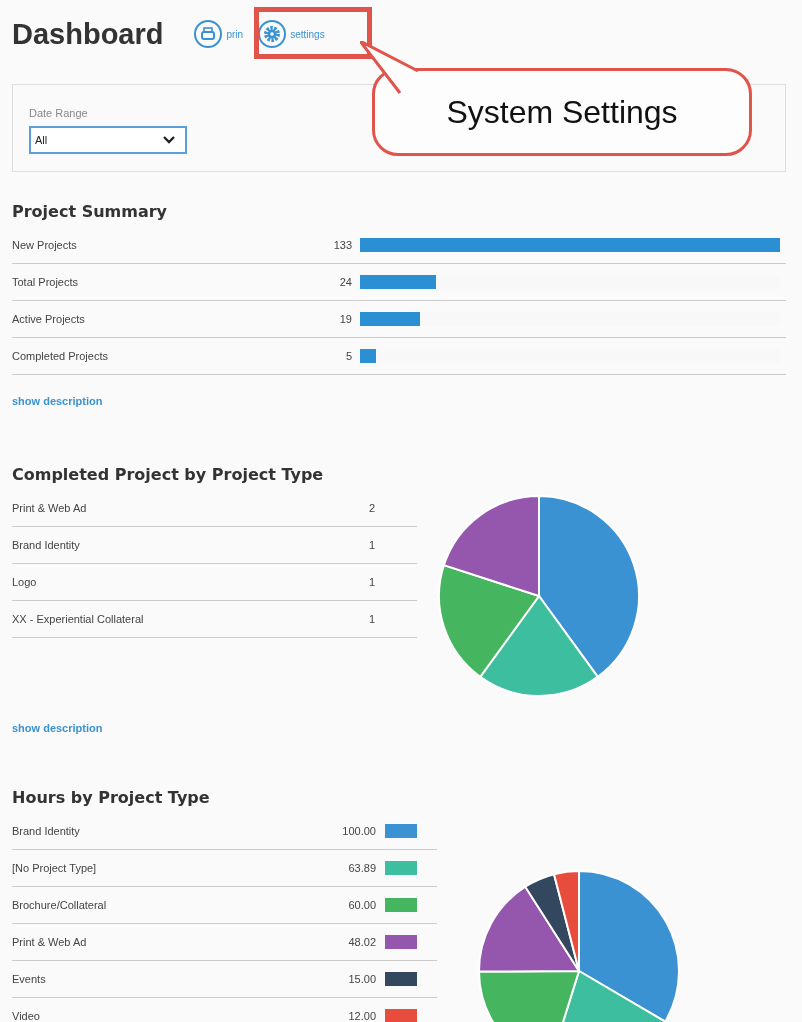  What do you see at coordinates (208, 34) in the screenshot?
I see `print-icon` at bounding box center [208, 34].